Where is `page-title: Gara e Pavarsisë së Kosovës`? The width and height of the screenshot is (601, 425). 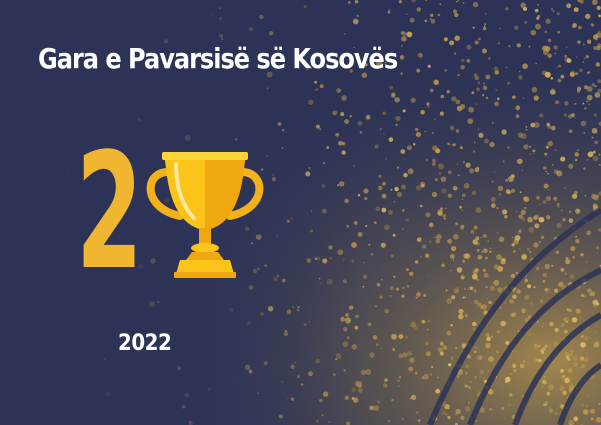
page-title: Gara e Pavarsisë së Kosovës is located at coordinates (218, 58).